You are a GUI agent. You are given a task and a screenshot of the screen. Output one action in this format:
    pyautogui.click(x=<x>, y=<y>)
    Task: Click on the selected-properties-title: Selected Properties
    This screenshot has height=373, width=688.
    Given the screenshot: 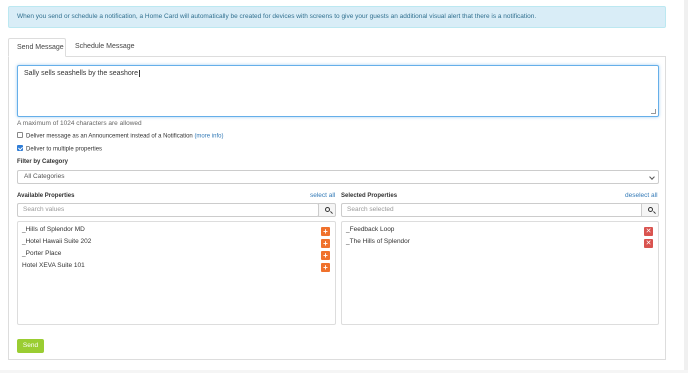 What is the action you would take?
    pyautogui.click(x=369, y=196)
    